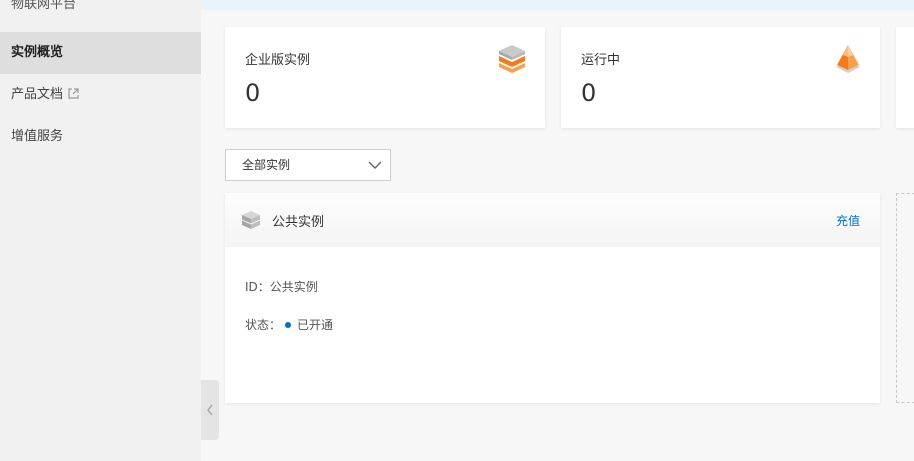  I want to click on sidebar-item-instance-overview: 实例概览, so click(100, 53).